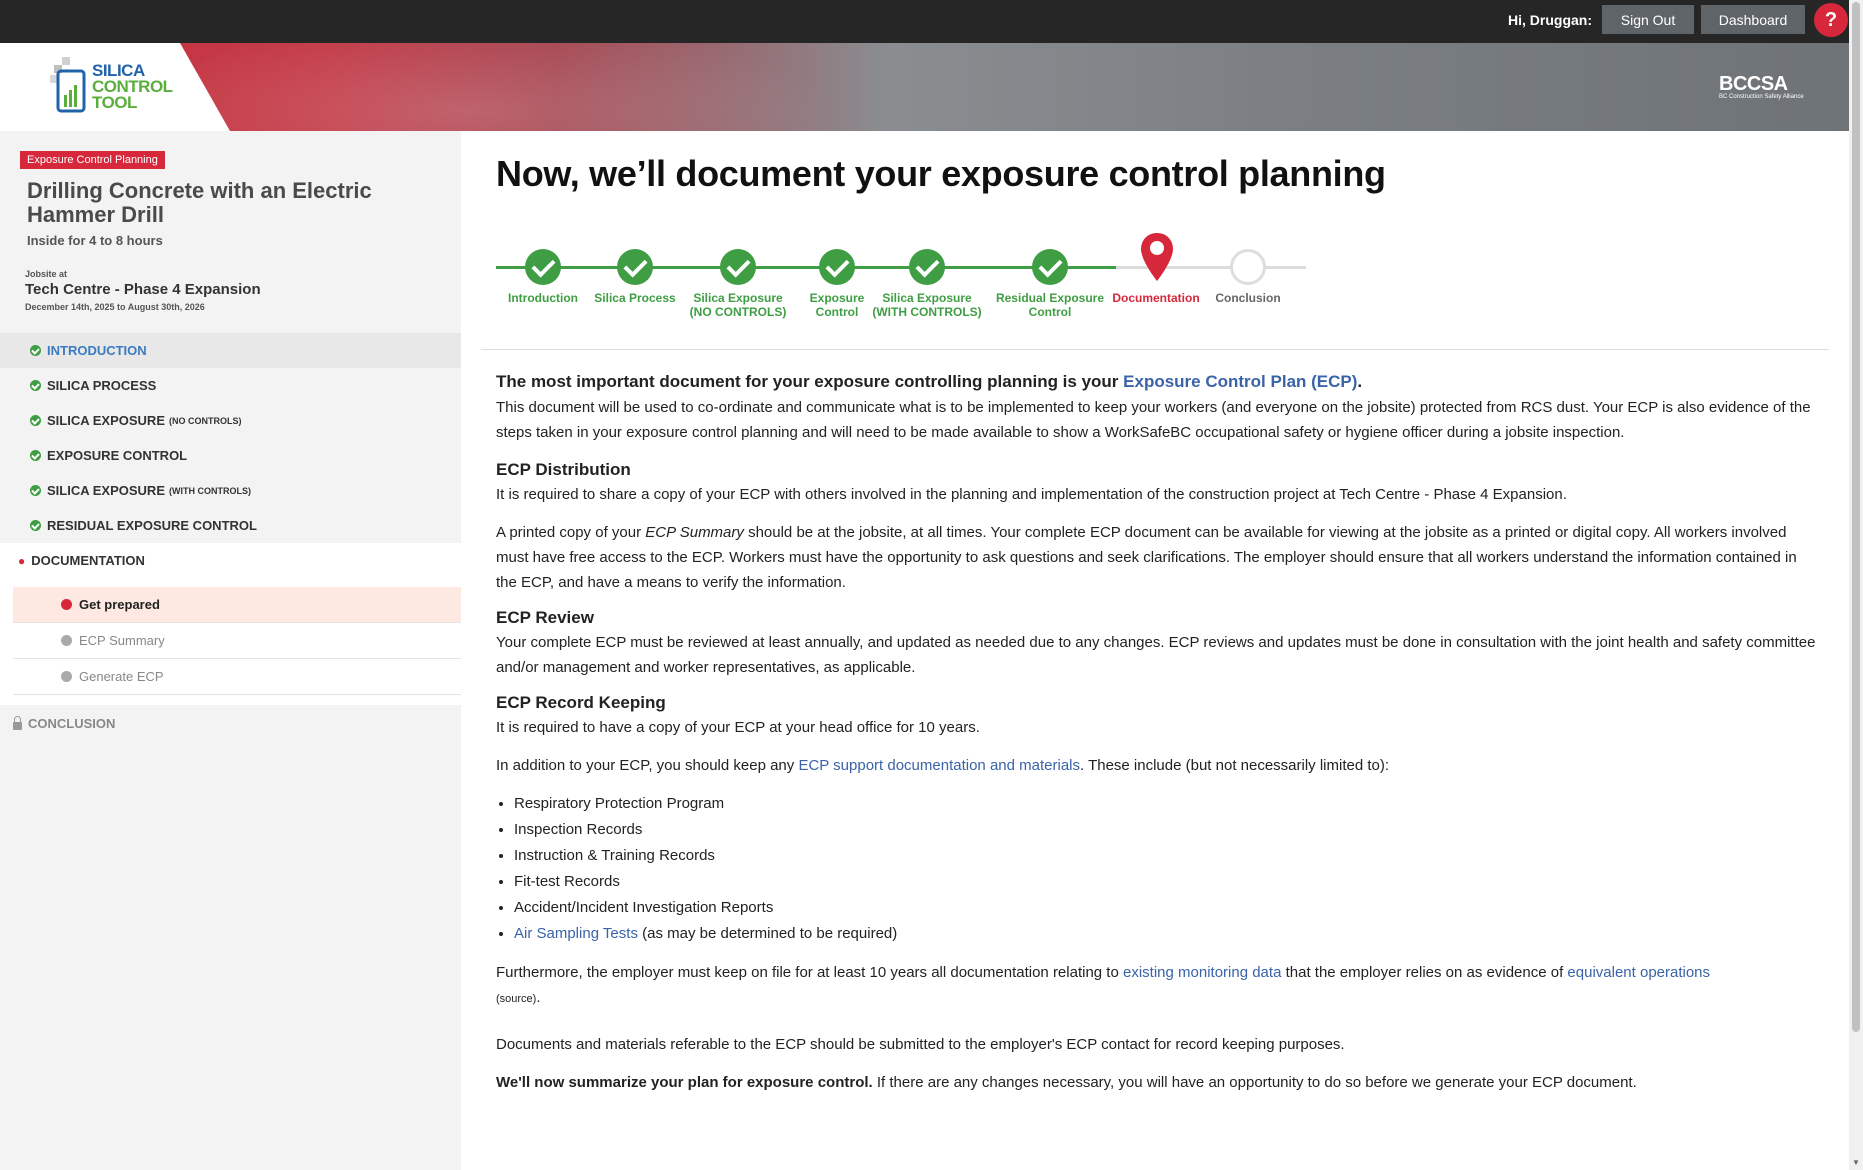 The width and height of the screenshot is (1863, 1170). I want to click on sidebar-item-silica-exposure-no-controls: Silica Exposure (NO CONTROLS), so click(230, 420).